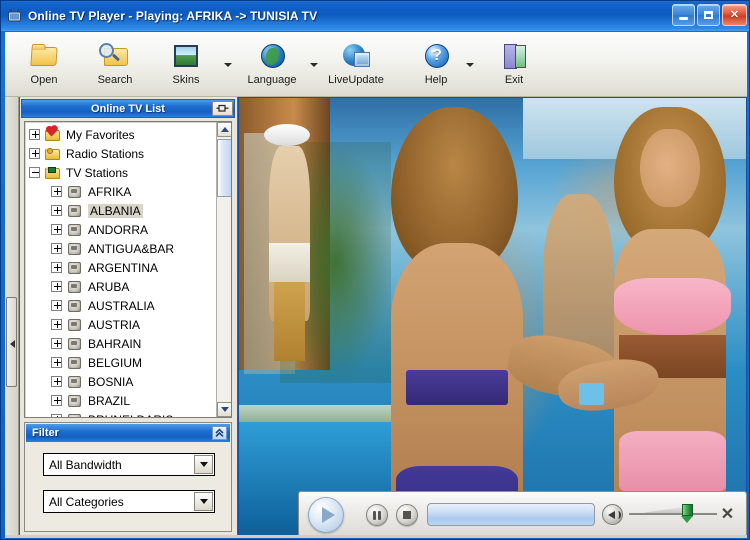 This screenshot has width=750, height=540. I want to click on pin-button, so click(222, 108).